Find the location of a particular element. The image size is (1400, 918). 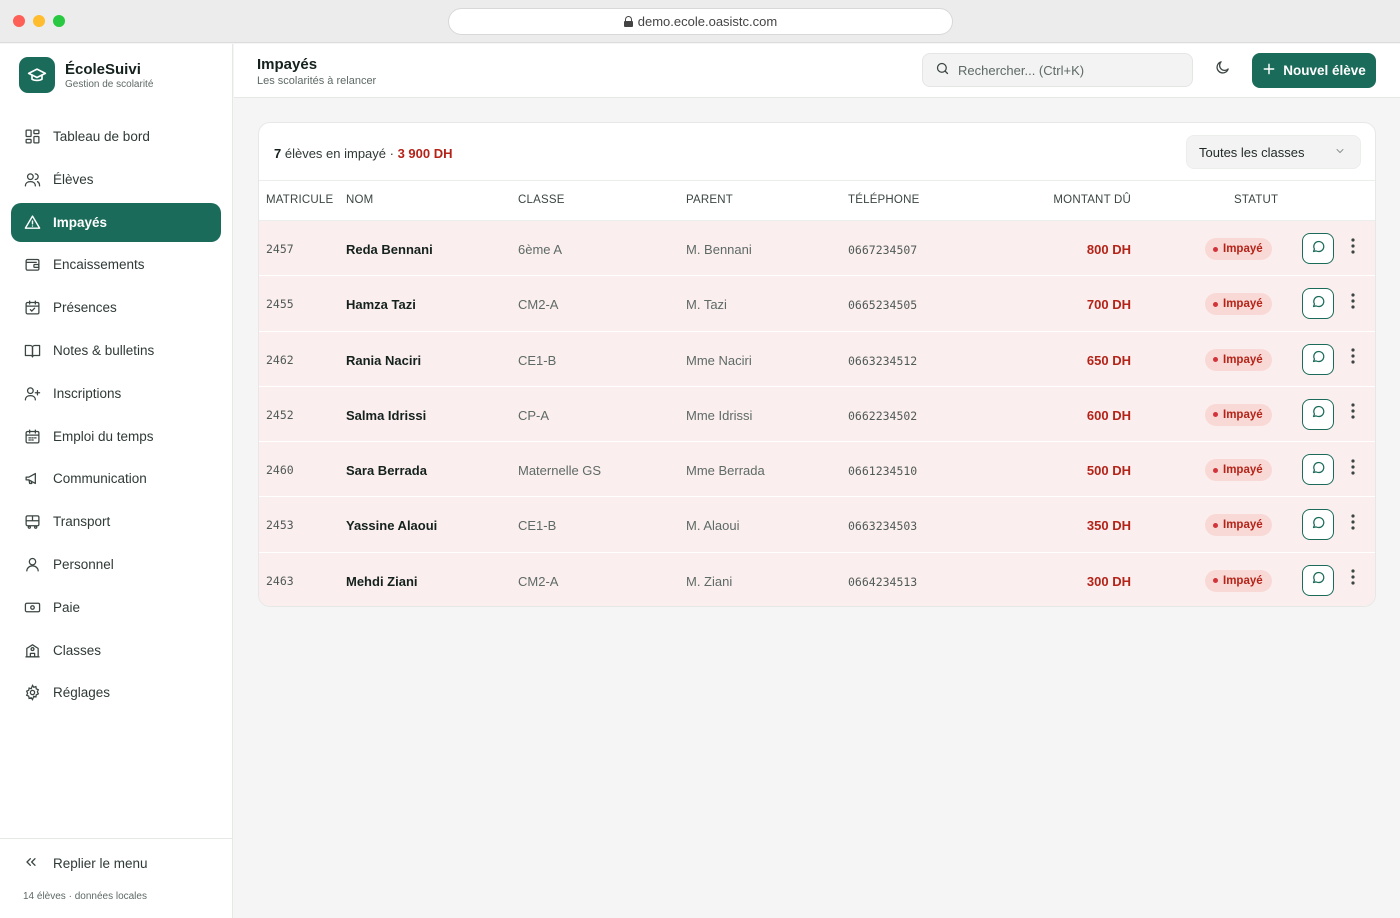

sidebar-item-presences: Présences is located at coordinates (116, 307).